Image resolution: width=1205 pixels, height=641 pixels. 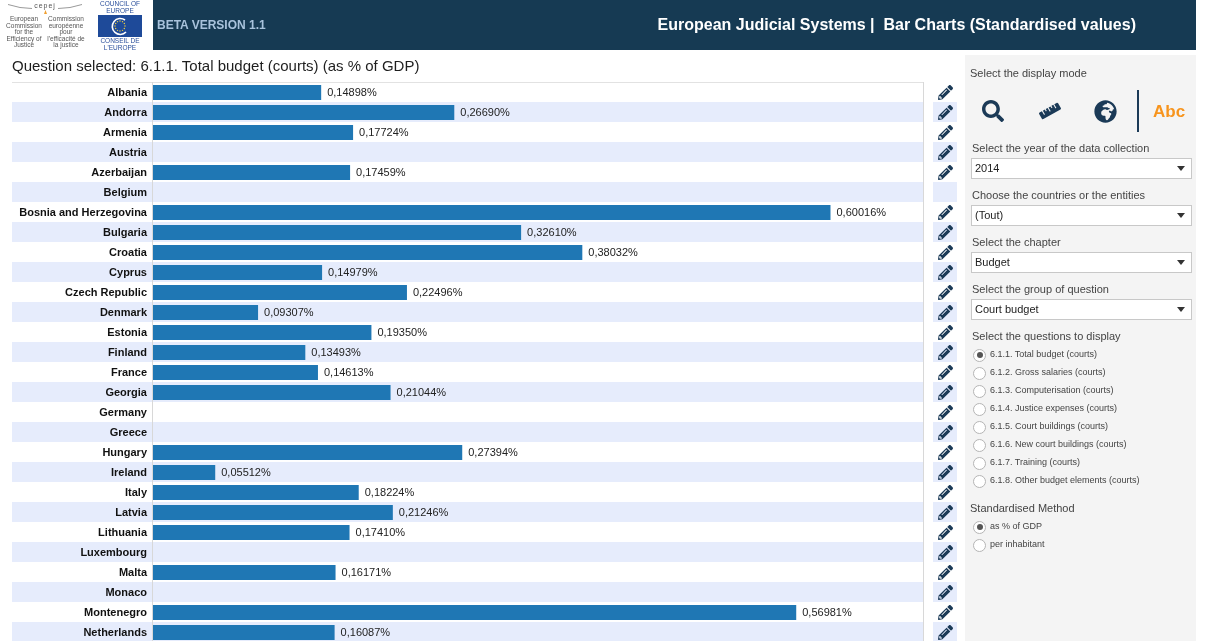 I want to click on section-label: Select the display mode, so click(x=1028, y=73).